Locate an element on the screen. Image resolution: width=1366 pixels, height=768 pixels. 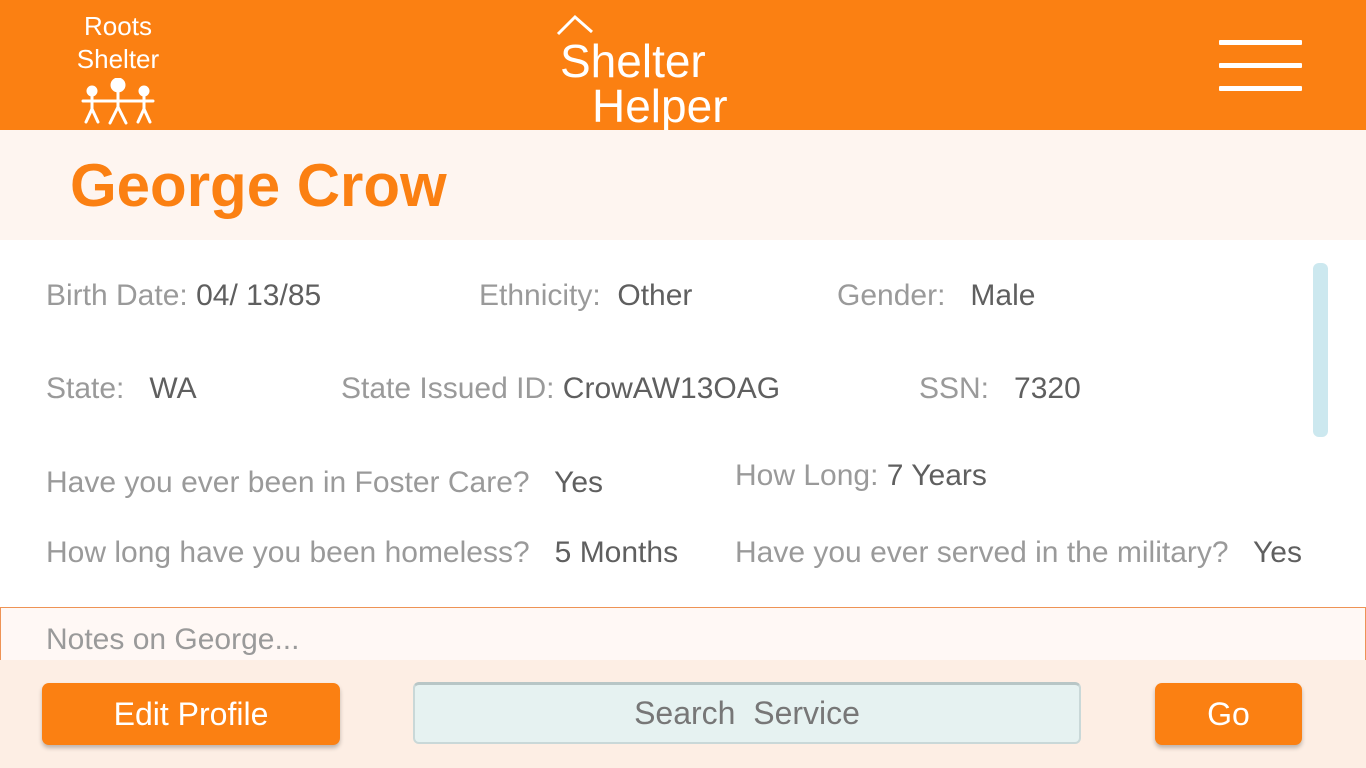
roots-shelter-logo: Roots Shelter is located at coordinates (118, 68).